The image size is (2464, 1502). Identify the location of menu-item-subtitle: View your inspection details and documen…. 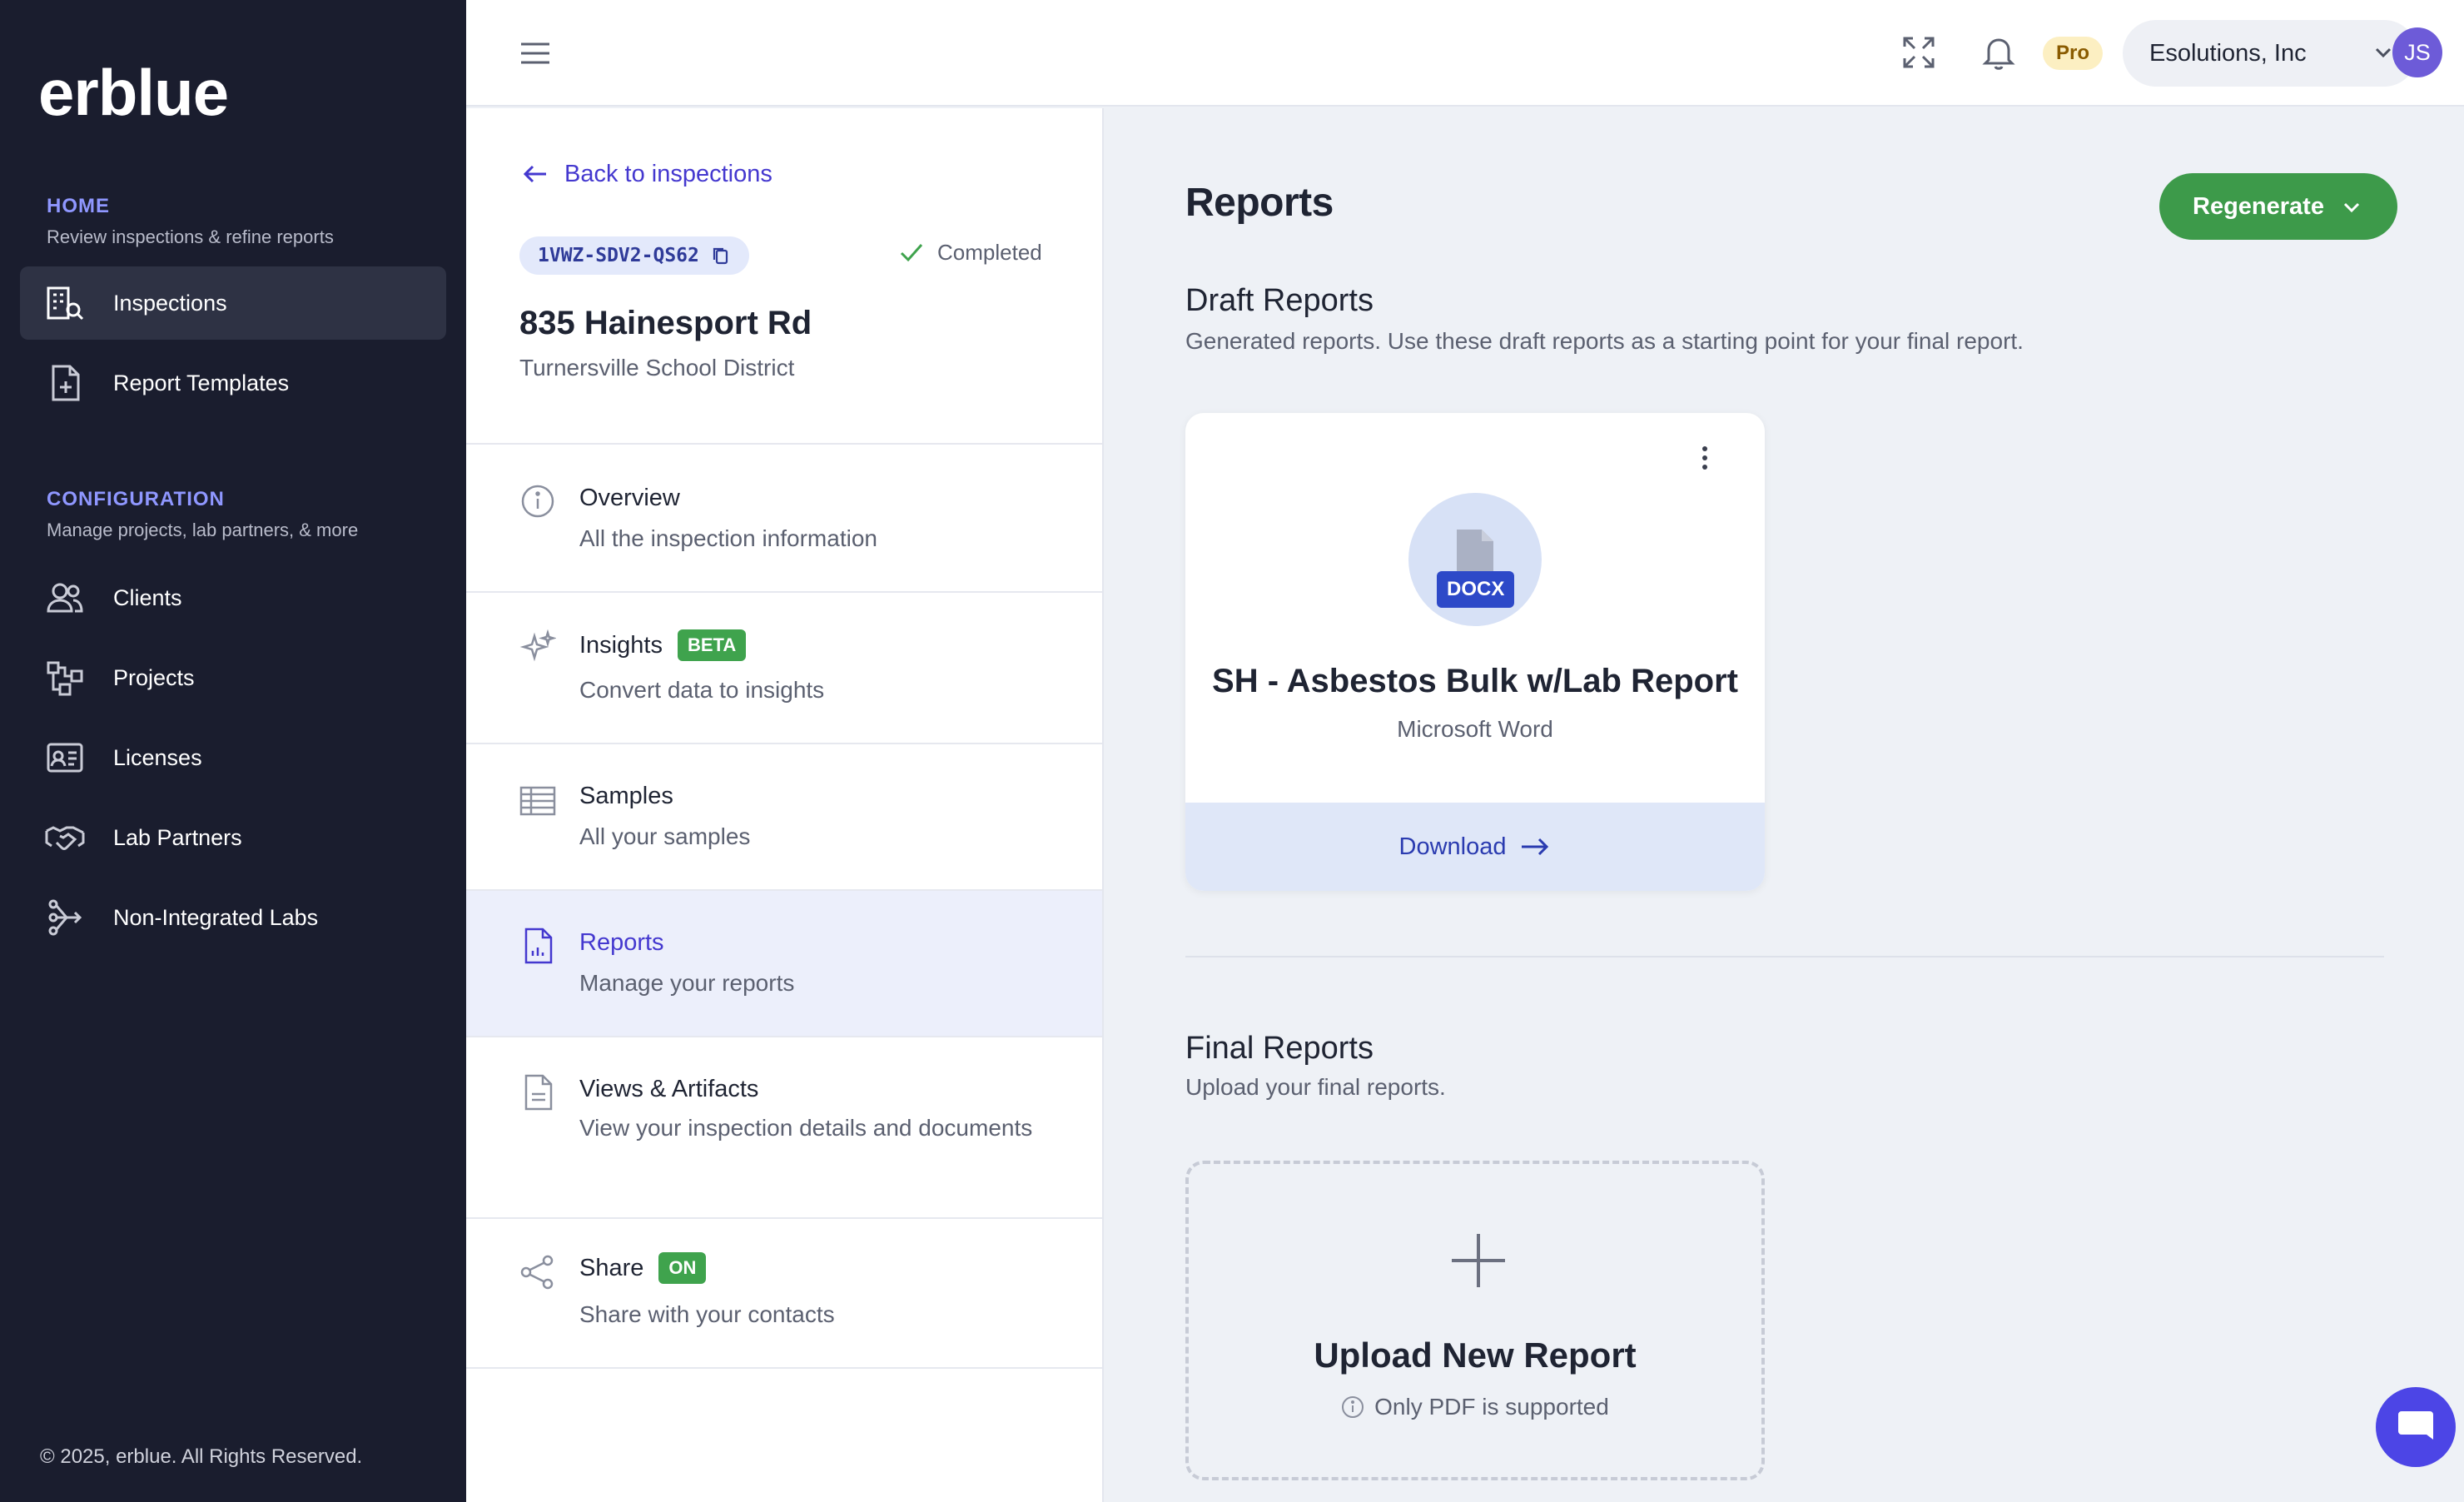
(806, 1128).